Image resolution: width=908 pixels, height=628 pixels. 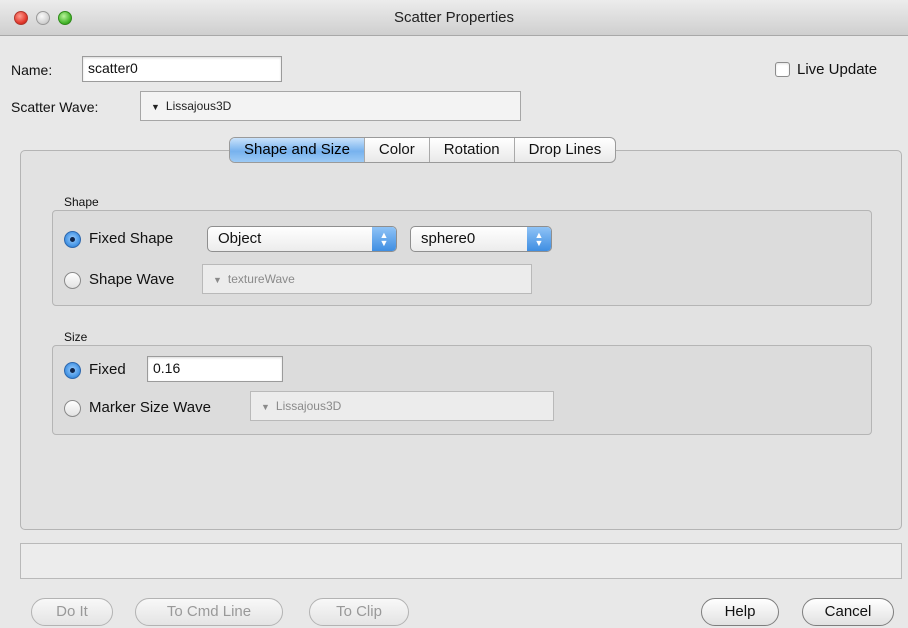 What do you see at coordinates (132, 279) in the screenshot?
I see `shape-wave-label: Shape Wave` at bounding box center [132, 279].